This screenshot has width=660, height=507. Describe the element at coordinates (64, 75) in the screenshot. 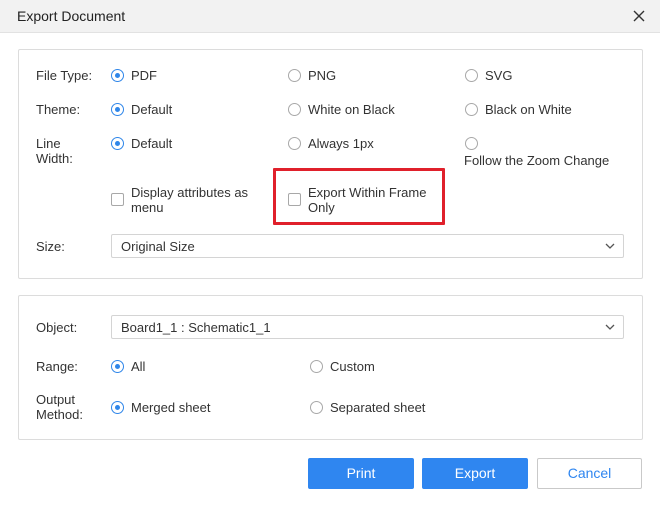

I see `file-type-label: File Type:` at that location.